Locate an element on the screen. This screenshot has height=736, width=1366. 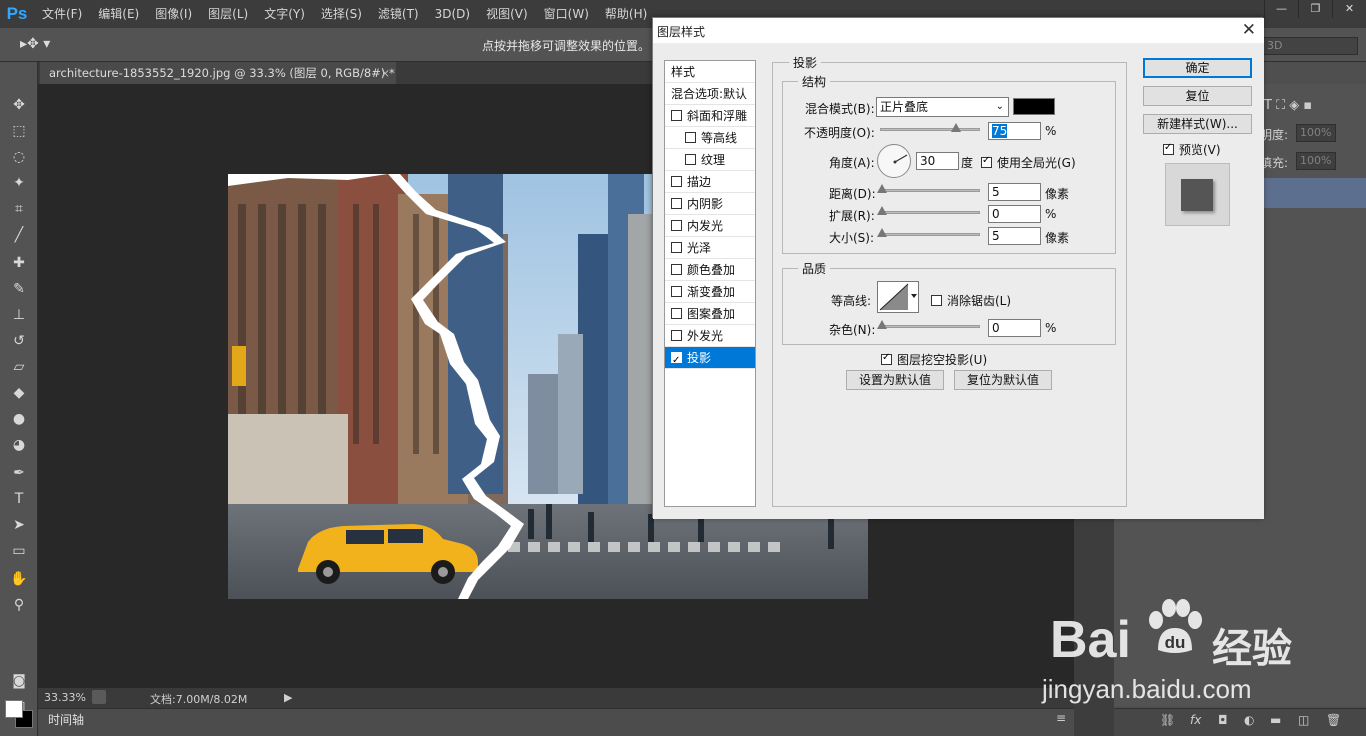
brush-tool-icon: ✎ is located at coordinates (19, 289).